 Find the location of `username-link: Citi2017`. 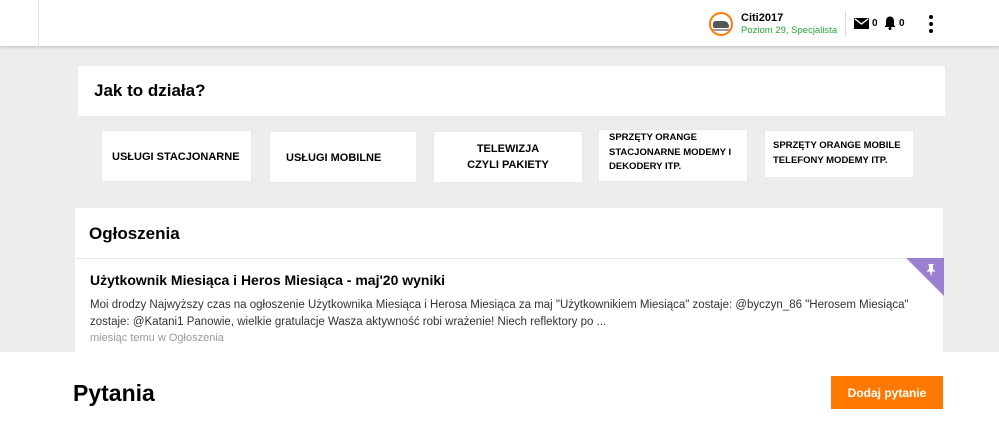

username-link: Citi2017 is located at coordinates (762, 18).